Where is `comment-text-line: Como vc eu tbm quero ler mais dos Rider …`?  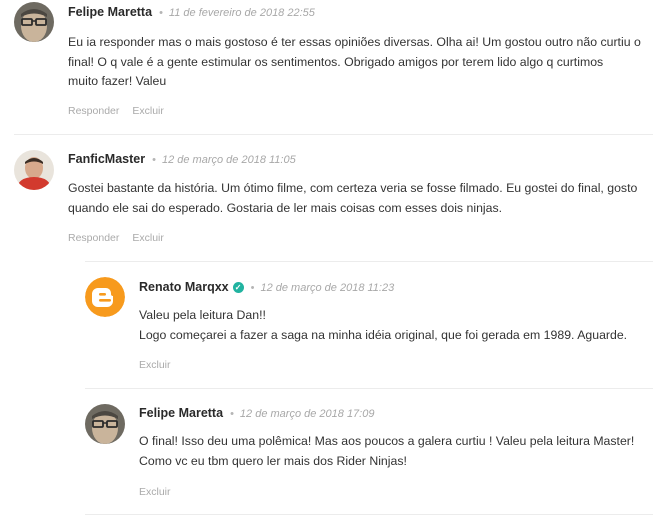 comment-text-line: Como vc eu tbm quero ler mais dos Rider … is located at coordinates (273, 460).